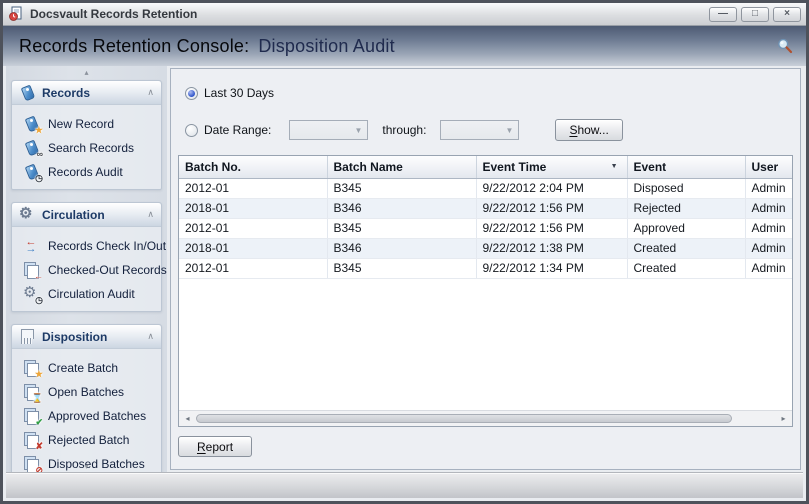 The image size is (809, 504). What do you see at coordinates (66, 92) in the screenshot?
I see `group-label: Records` at bounding box center [66, 92].